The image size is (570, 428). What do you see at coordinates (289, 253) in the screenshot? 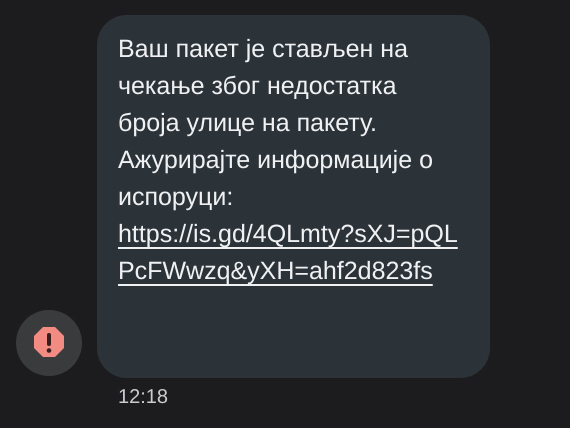
I see `message-link: https://is.gd/4QLmty?sXJ=pQLPcFWwzq&yXH=ahf2d823fs` at bounding box center [289, 253].